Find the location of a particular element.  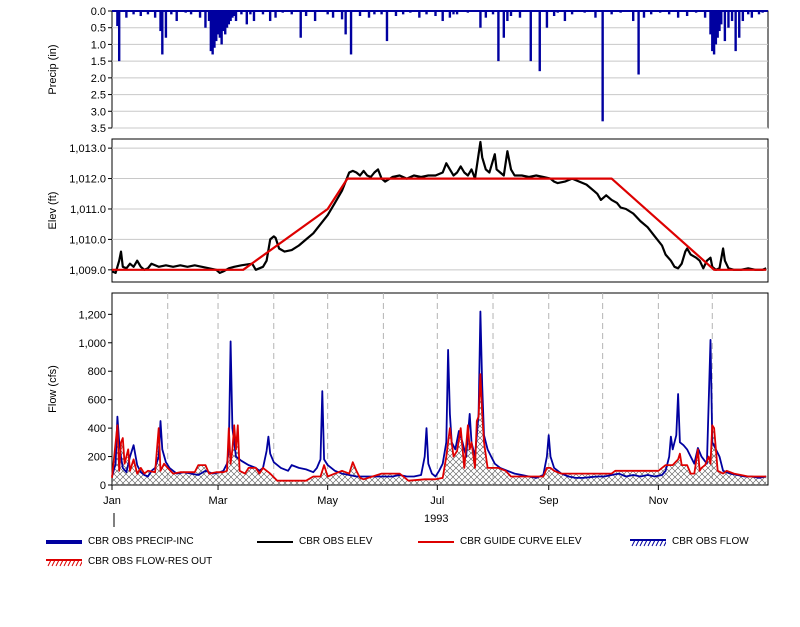

legend-item: CBR OBS FLOW-RES OUT is located at coordinates (129, 561).